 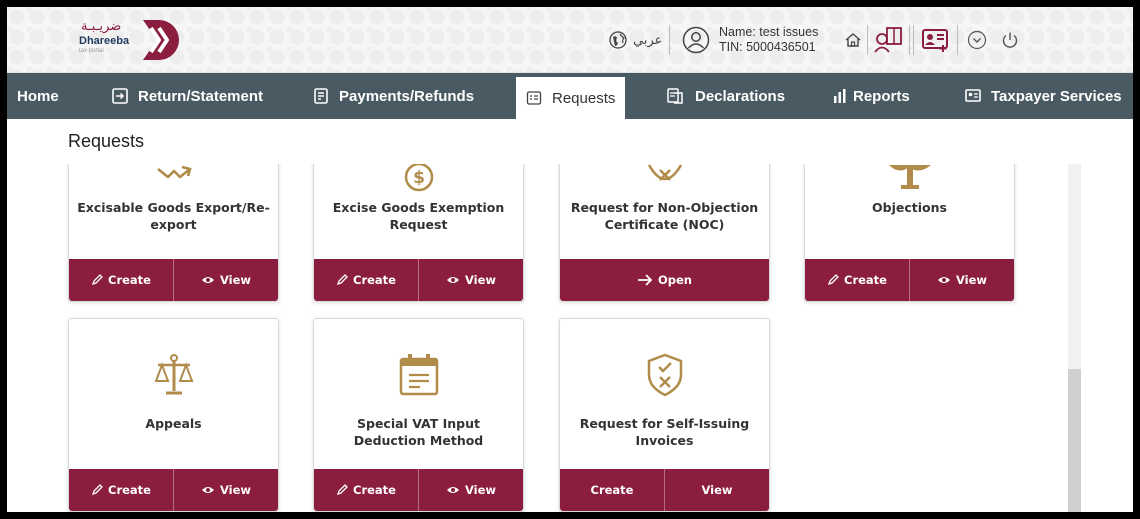 What do you see at coordinates (973, 95) in the screenshot?
I see `taxpayer-services-icon` at bounding box center [973, 95].